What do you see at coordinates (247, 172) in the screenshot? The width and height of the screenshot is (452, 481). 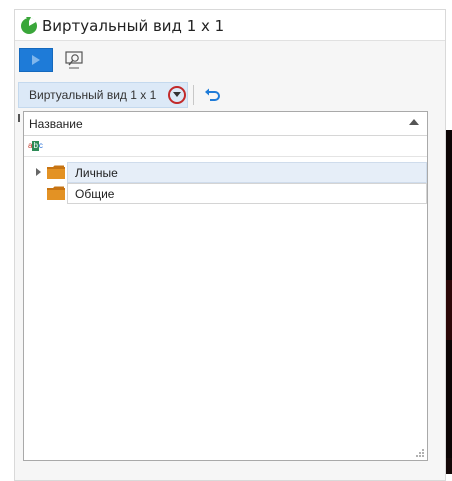 I see `tree-item-cell: Личные` at bounding box center [247, 172].